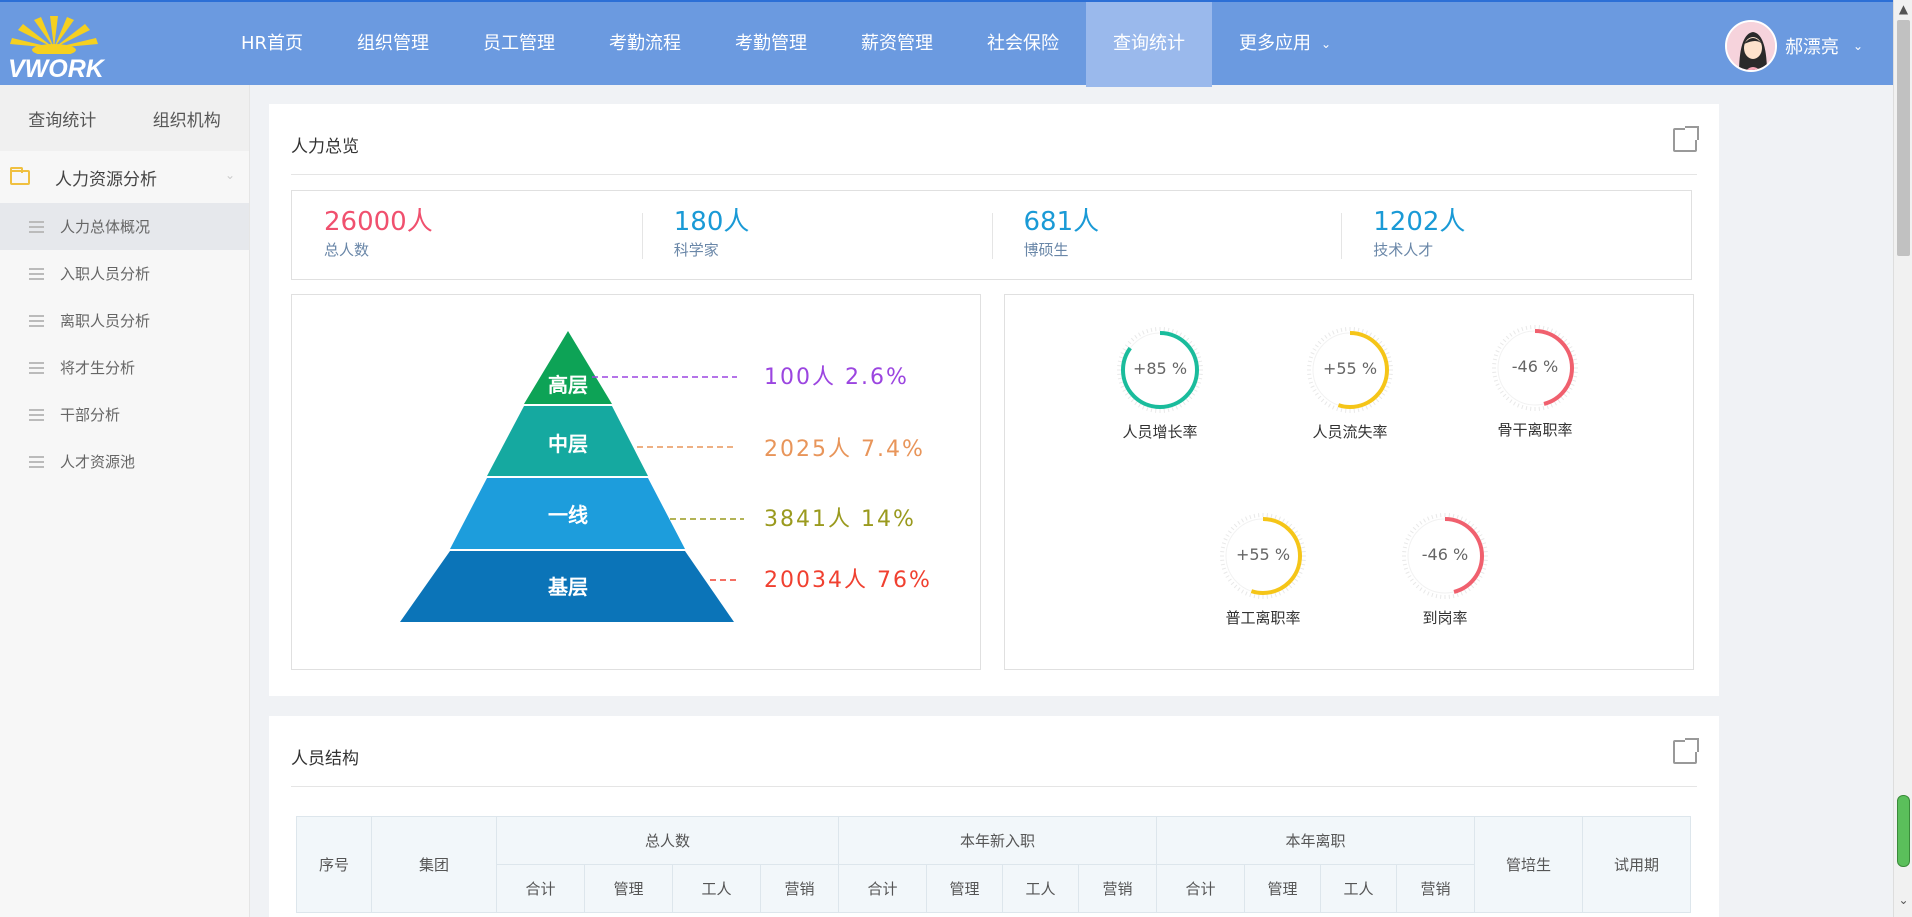 This screenshot has height=917, width=1912. What do you see at coordinates (645, 44) in the screenshot?
I see `nav-attendance-flow: 考勤流程` at bounding box center [645, 44].